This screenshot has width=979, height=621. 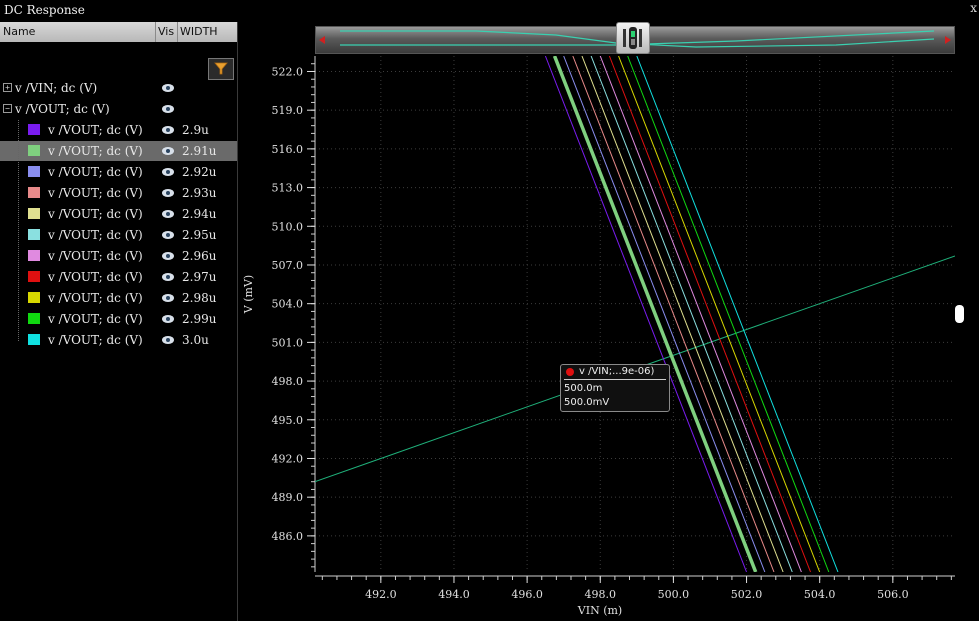 I want to click on tree-child-row: v /VOUT; dc (V) 2.99u, so click(x=118, y=319).